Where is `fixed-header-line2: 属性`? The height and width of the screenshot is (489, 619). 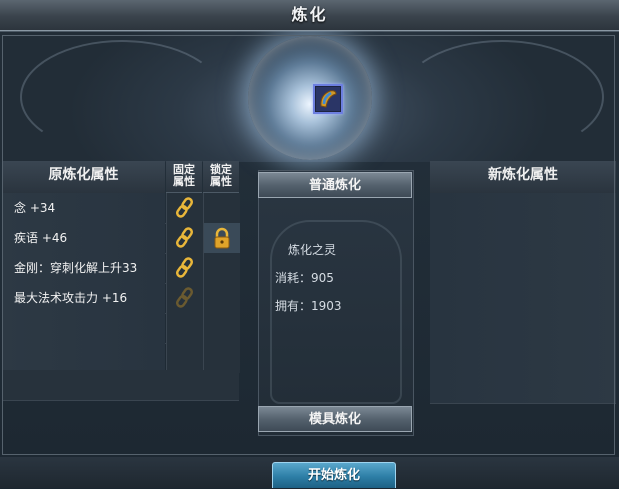 fixed-header-line2: 属性 is located at coordinates (184, 181).